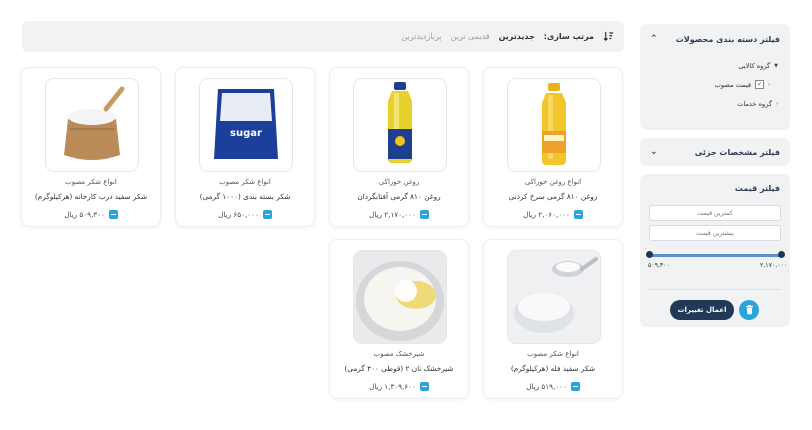 Image resolution: width=812 pixels, height=430 pixels. What do you see at coordinates (517, 36) in the screenshot?
I see `sort-option-newest: جدیدترین` at bounding box center [517, 36].